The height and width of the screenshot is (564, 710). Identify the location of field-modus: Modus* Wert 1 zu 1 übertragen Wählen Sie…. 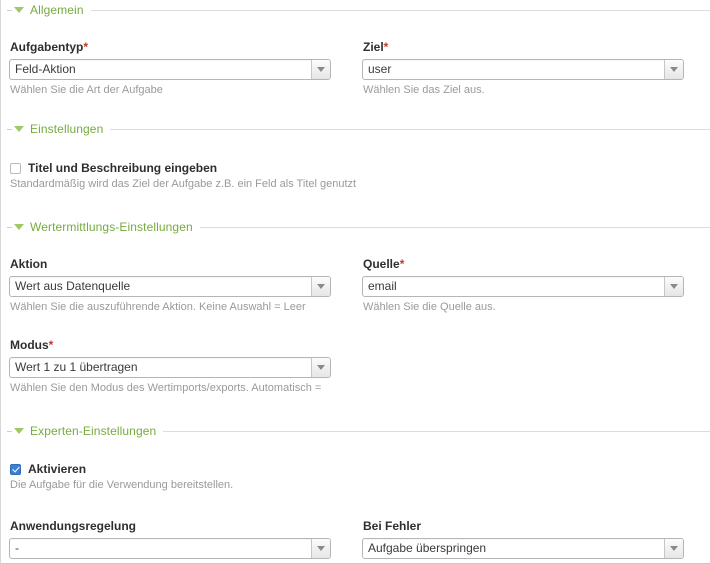
(170, 366).